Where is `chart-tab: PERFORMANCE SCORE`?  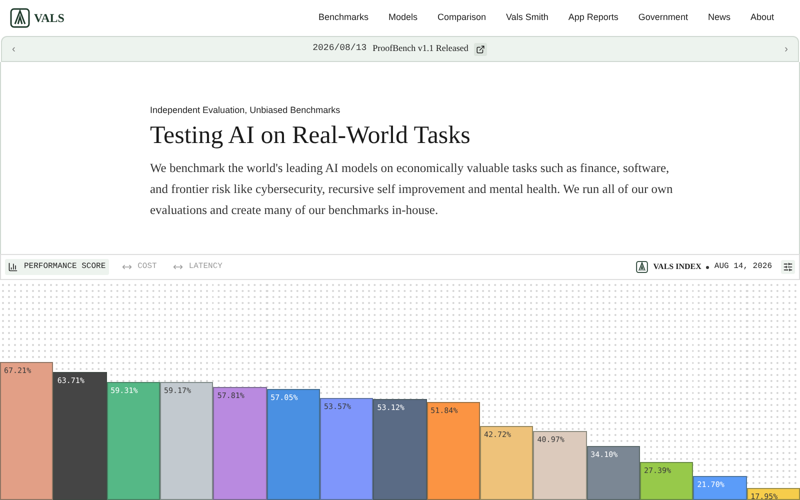
chart-tab: PERFORMANCE SCORE is located at coordinates (57, 267).